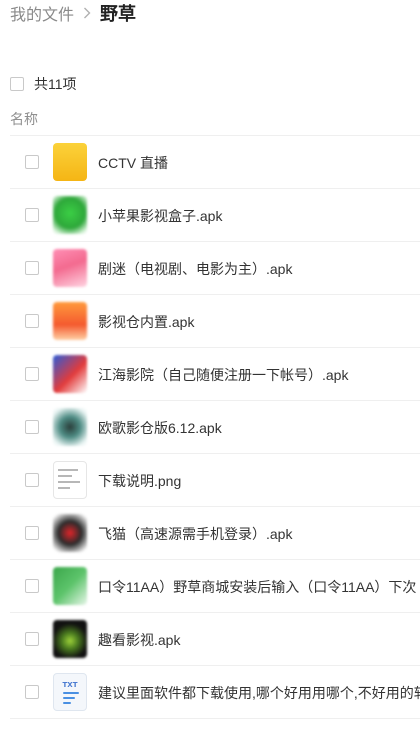 The width and height of the screenshot is (420, 748). Describe the element at coordinates (259, 640) in the screenshot. I see `file-name: 趣看影视.apk` at that location.